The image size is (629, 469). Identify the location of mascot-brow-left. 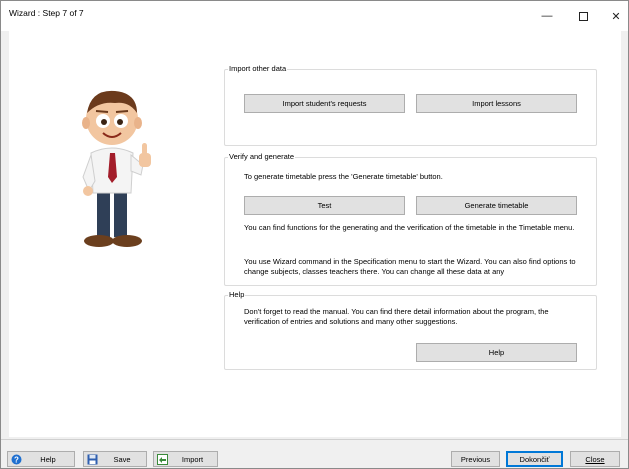
(102, 111).